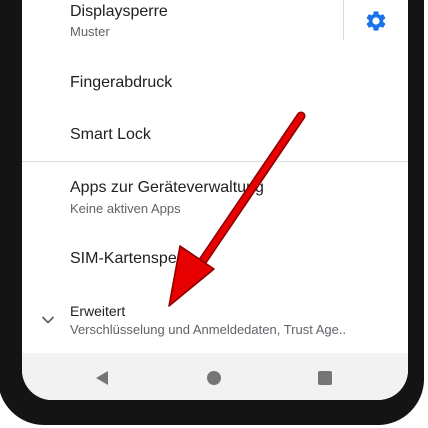 Image resolution: width=428 pixels, height=428 pixels. Describe the element at coordinates (102, 378) in the screenshot. I see `back-triangle-icon` at that location.